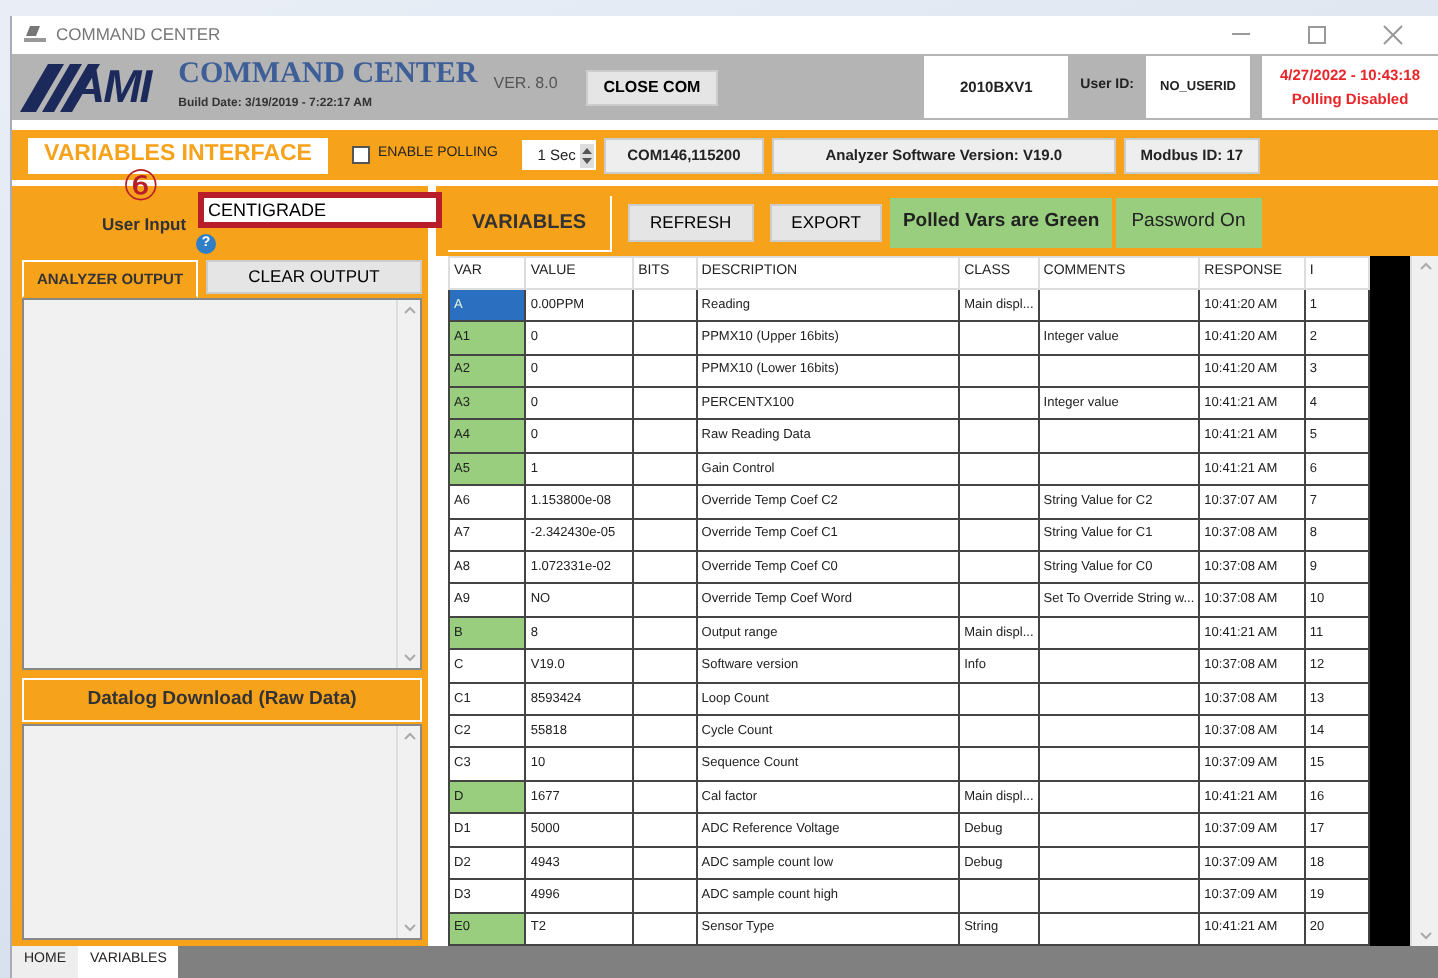 This screenshot has height=978, width=1438. I want to click on maximize-icon, so click(1317, 35).